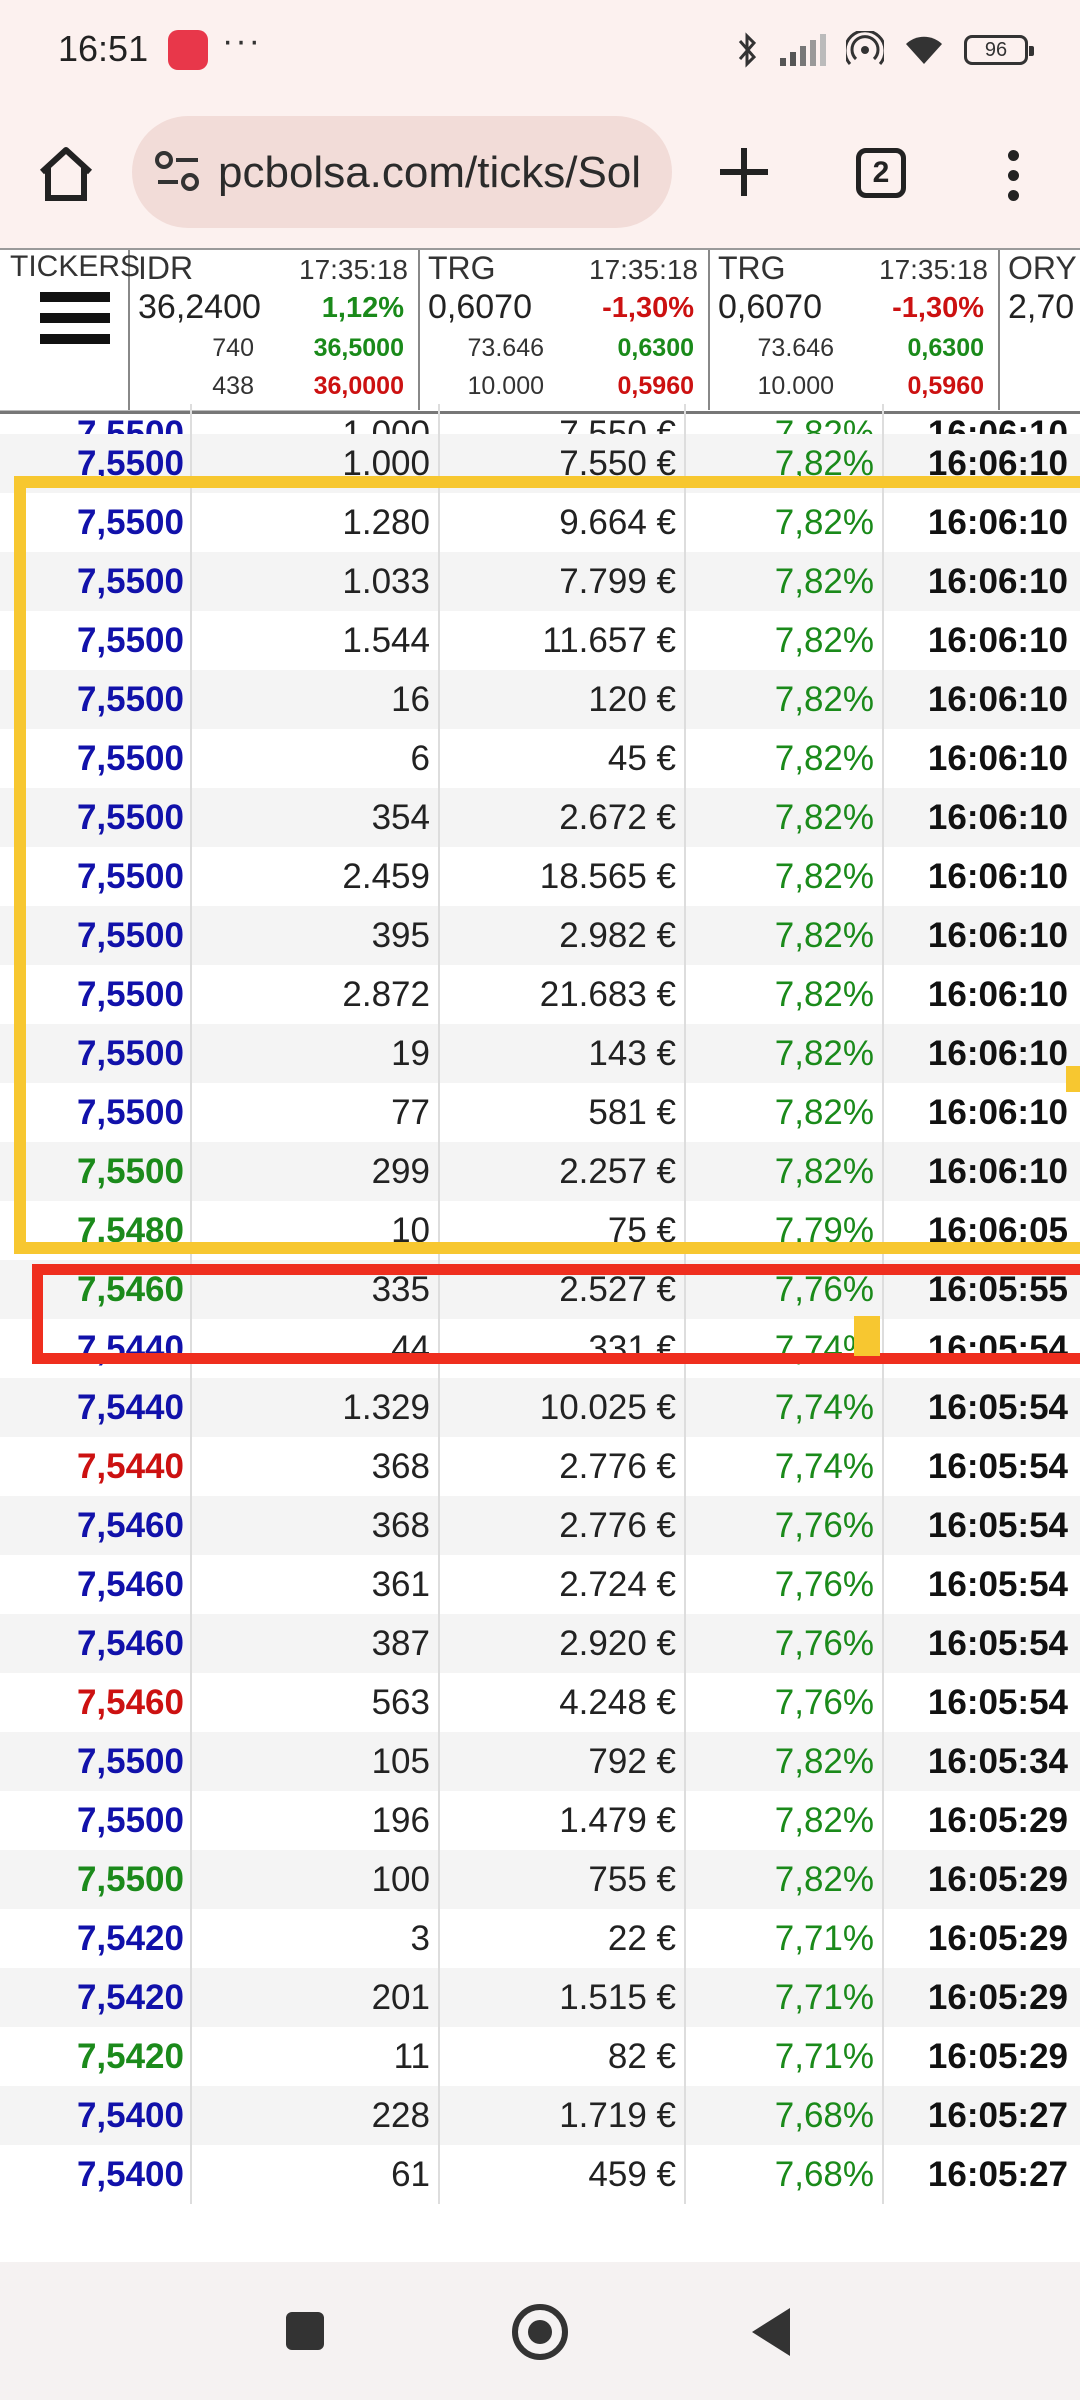 Image resolution: width=1080 pixels, height=2400 pixels. What do you see at coordinates (803, 50) in the screenshot?
I see `signal-icon` at bounding box center [803, 50].